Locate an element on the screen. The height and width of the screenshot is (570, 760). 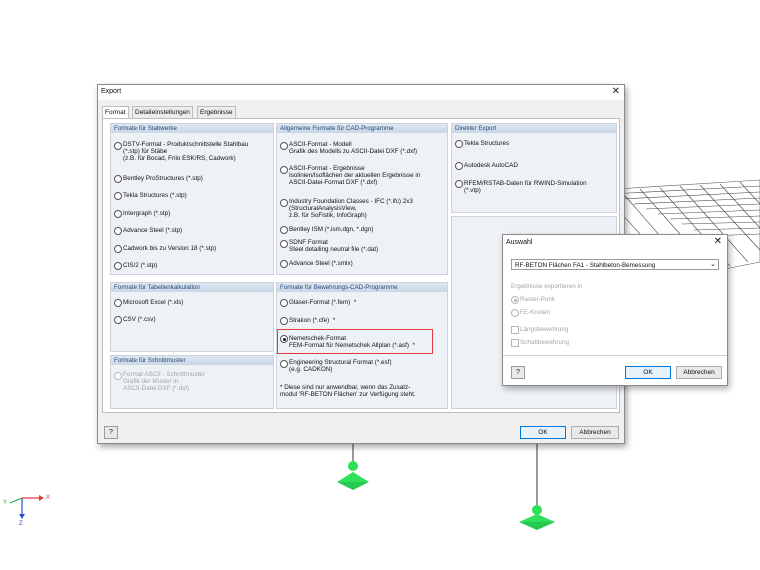
group-title: Formate für Tabellenkalkulation is located at coordinates (192, 287).